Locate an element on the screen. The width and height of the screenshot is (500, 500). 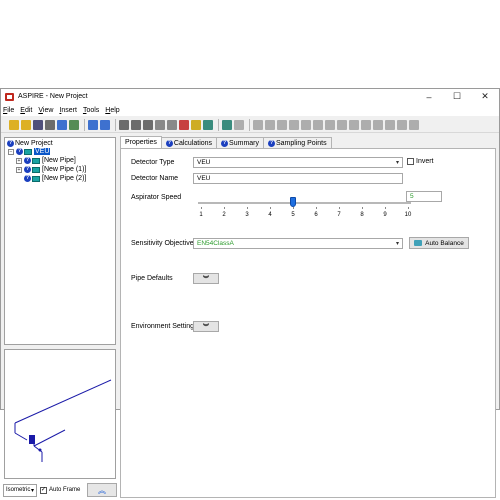
cut-icon is located at coordinates (124, 124).